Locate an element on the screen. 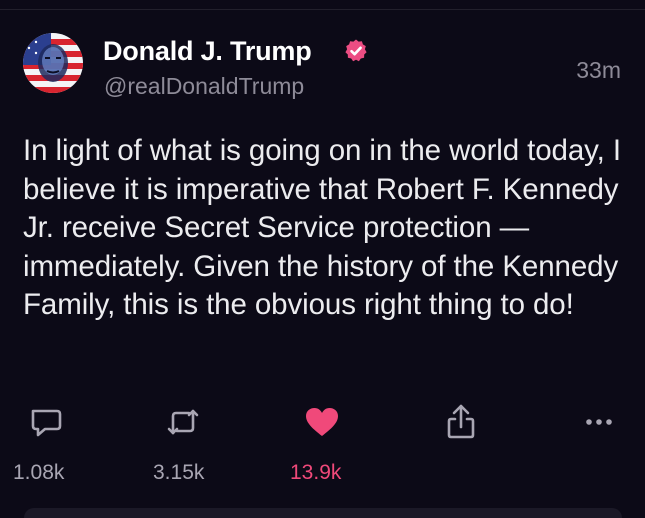 Image resolution: width=645 pixels, height=518 pixels. verified-badge-icon is located at coordinates (356, 50).